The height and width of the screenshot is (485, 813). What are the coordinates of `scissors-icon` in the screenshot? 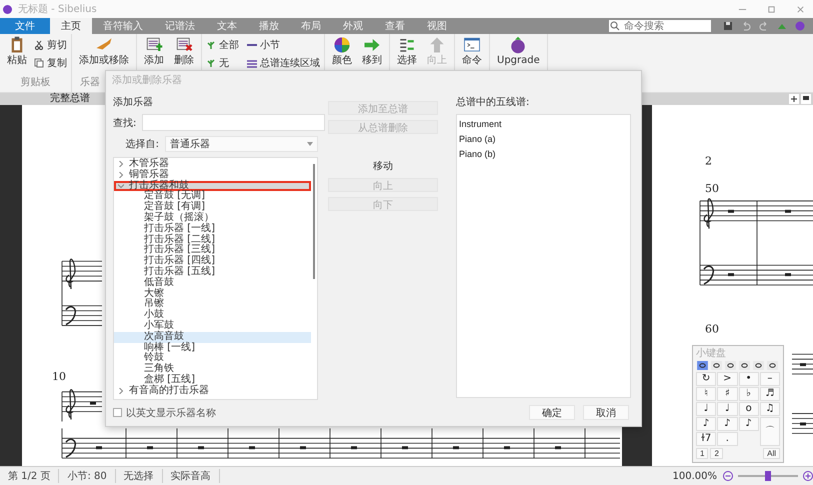 It's located at (39, 45).